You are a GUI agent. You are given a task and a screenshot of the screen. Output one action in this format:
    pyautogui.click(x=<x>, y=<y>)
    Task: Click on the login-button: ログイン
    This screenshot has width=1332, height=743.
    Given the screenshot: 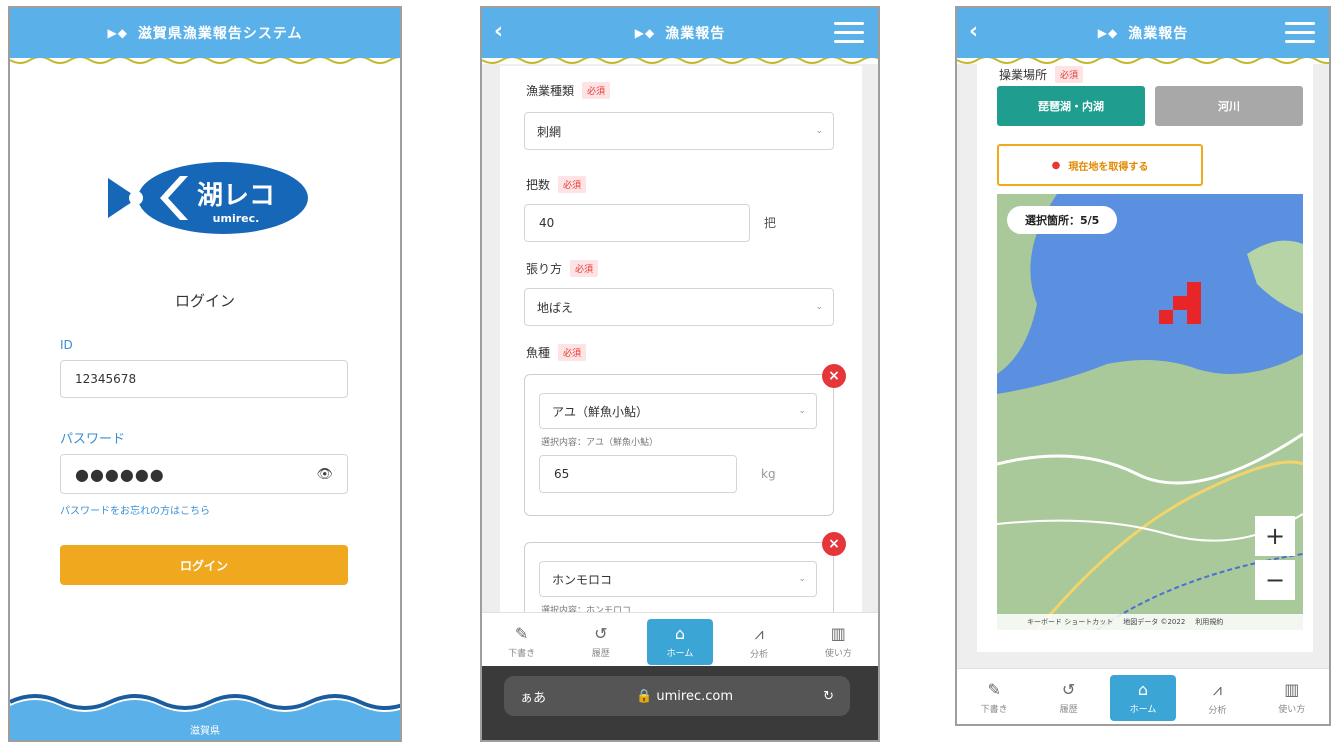 What is the action you would take?
    pyautogui.click(x=204, y=565)
    